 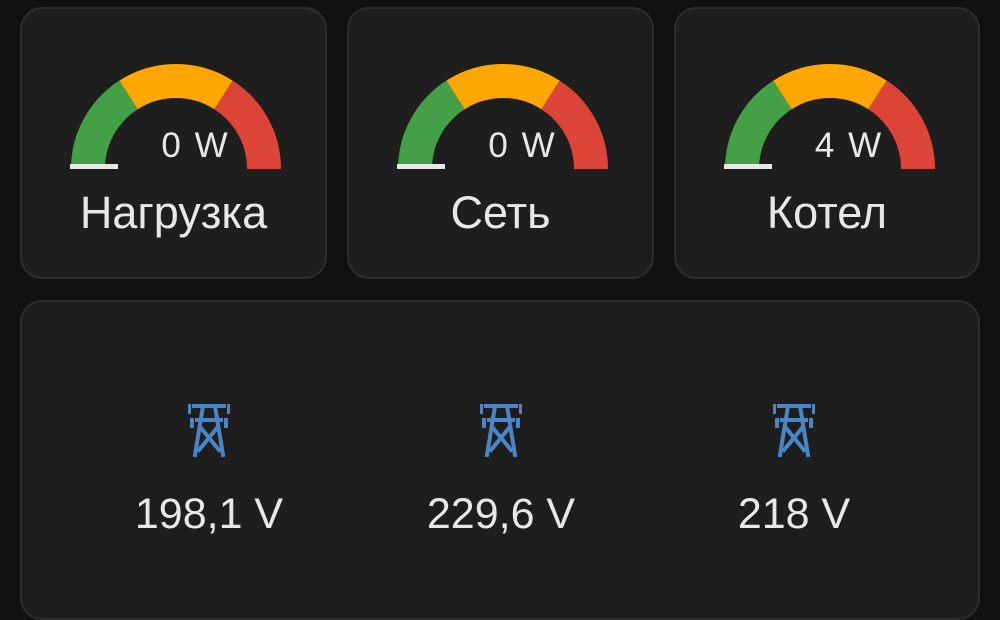 I want to click on gauge-card-grid: 0 W Сеть, so click(x=500, y=143).